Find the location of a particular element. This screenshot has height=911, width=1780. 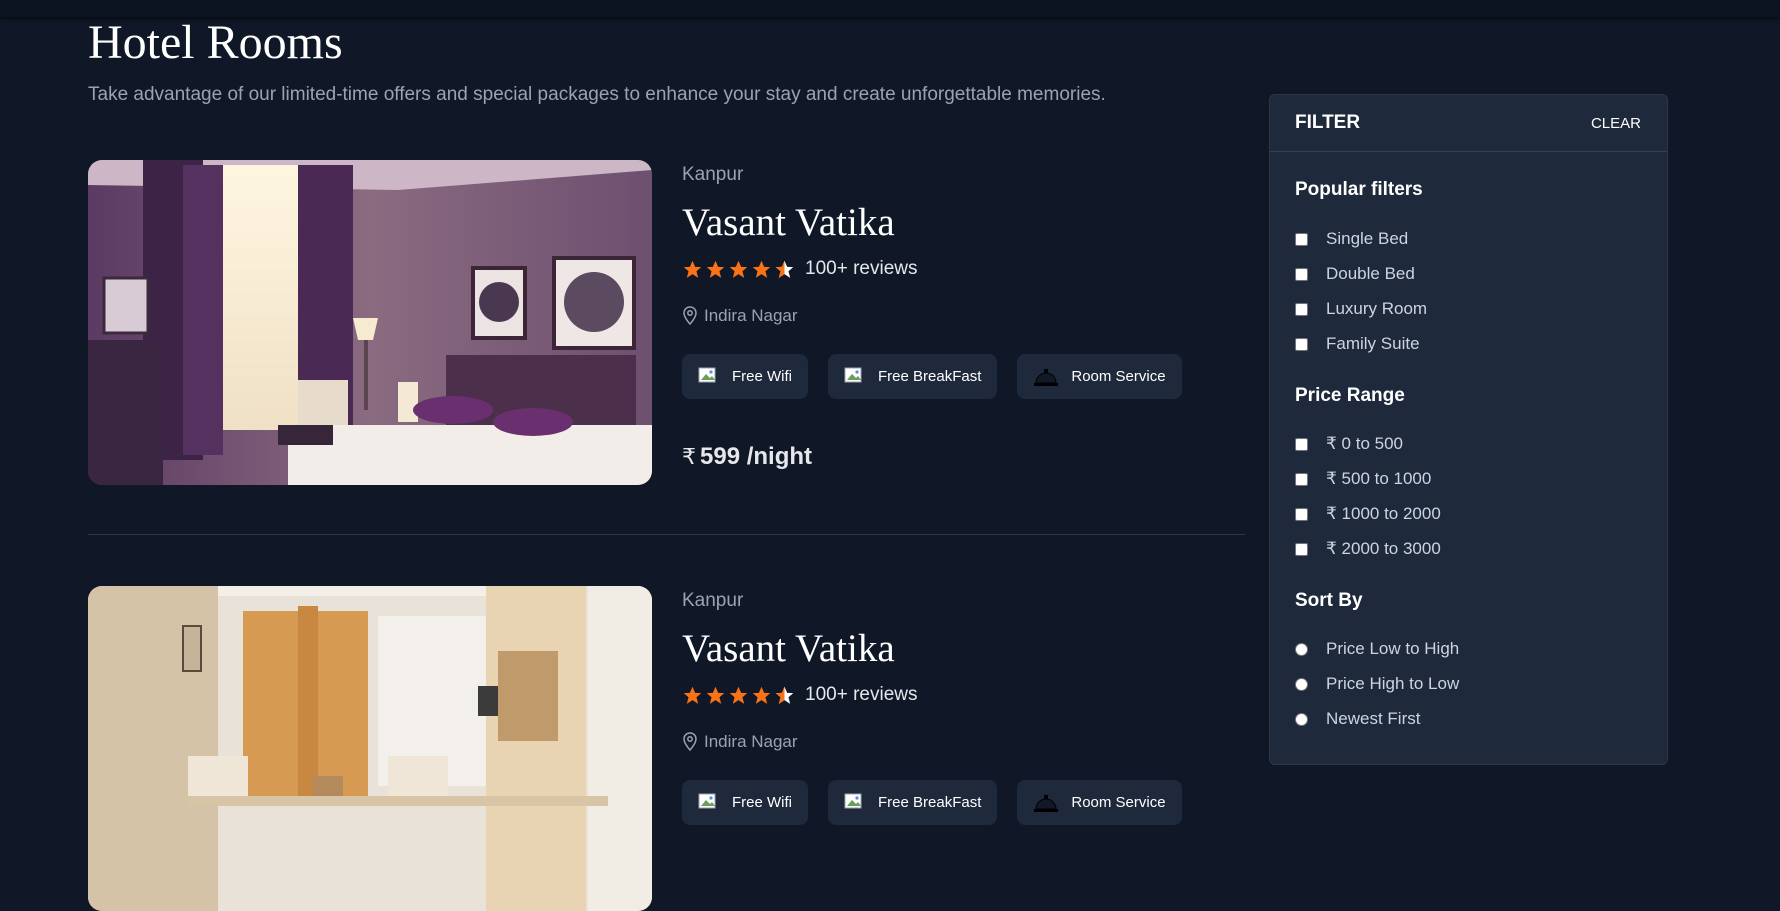

filter-option-family-suite: Family Suite is located at coordinates (1357, 344).